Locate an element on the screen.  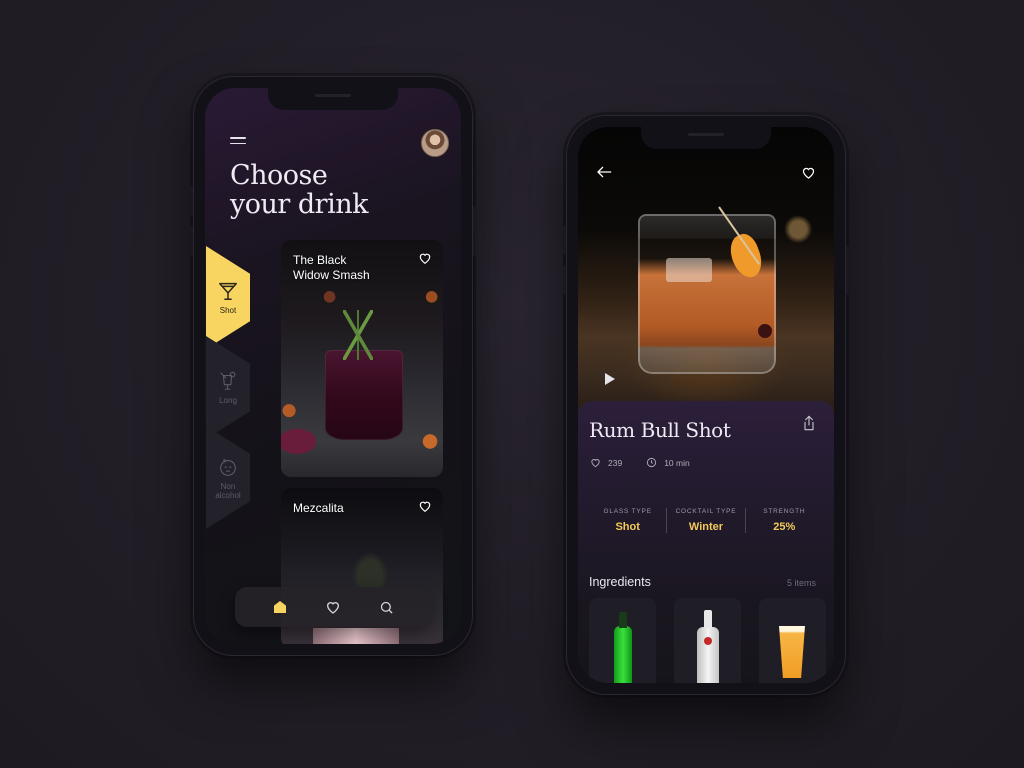
category-tabs: Shot Long Non alcohol is located at coordinates (228, 387).